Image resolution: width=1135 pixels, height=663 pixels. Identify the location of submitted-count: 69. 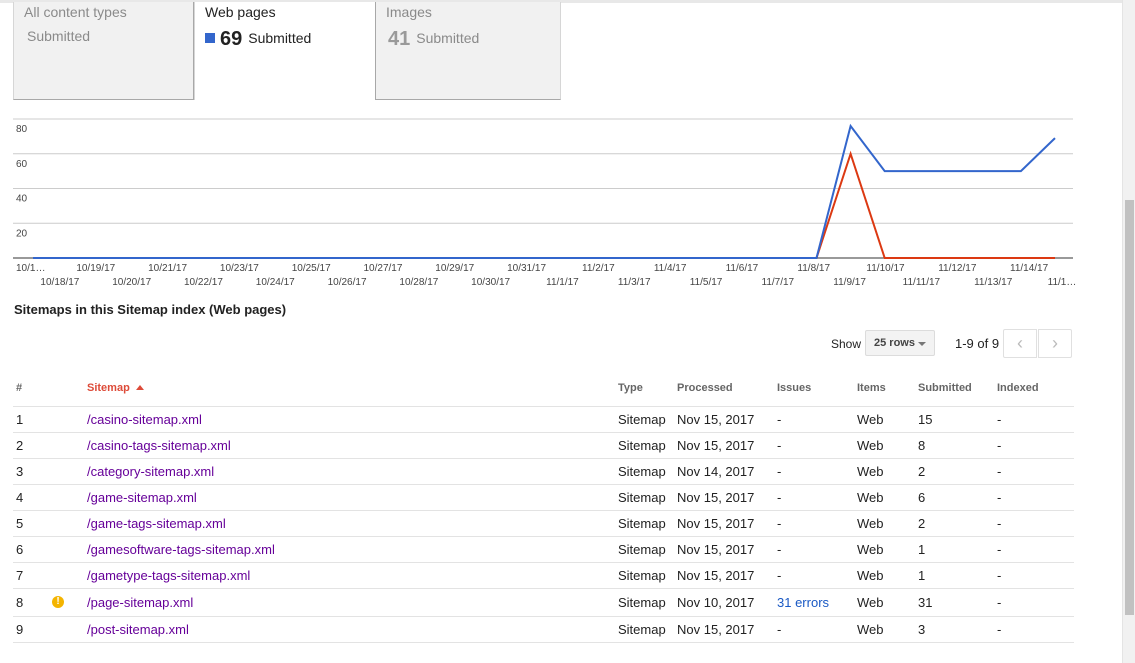
(231, 39).